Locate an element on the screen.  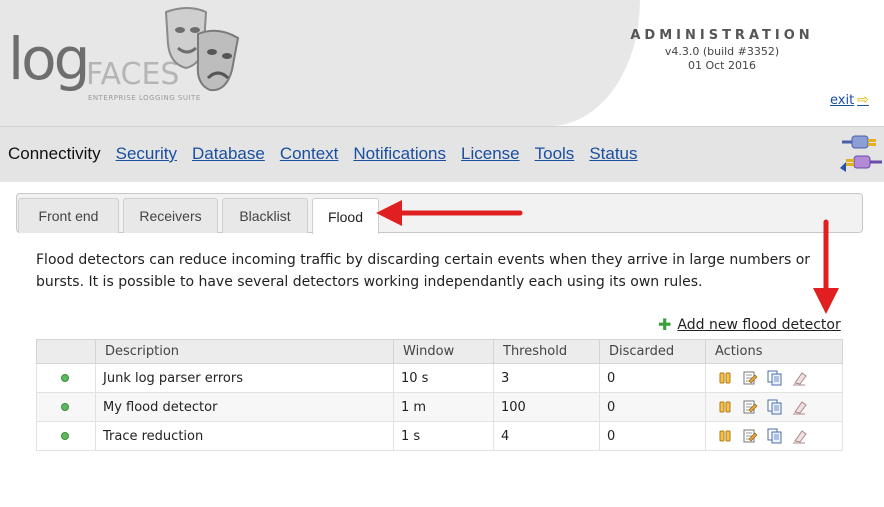
window-cell: 1 m is located at coordinates (443, 407).